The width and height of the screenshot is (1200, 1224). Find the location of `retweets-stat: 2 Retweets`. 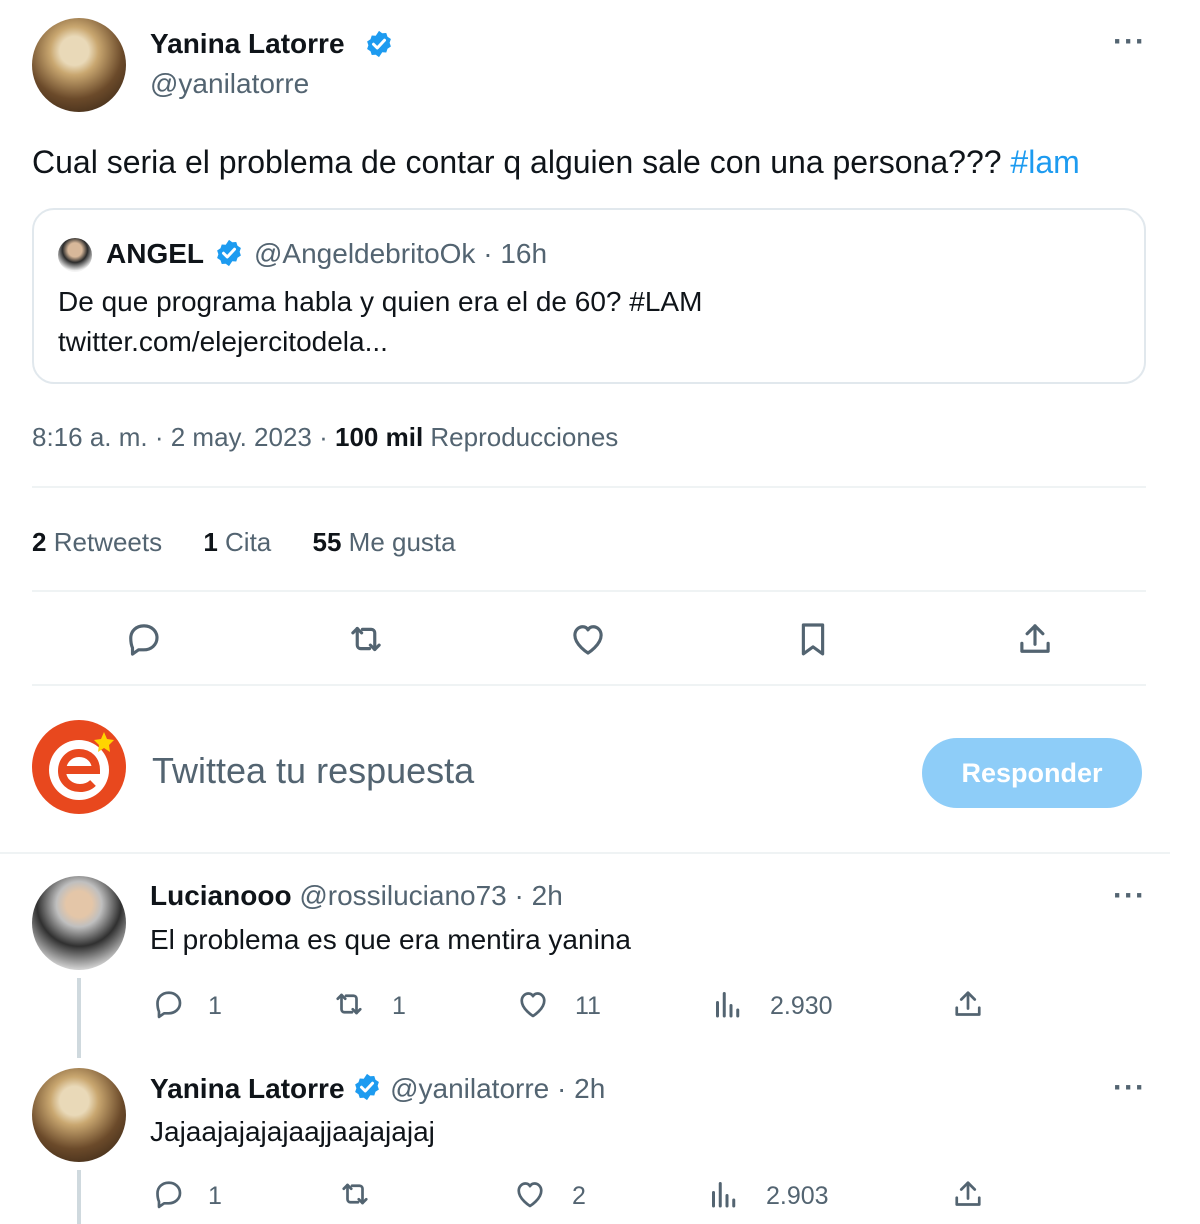

retweets-stat: 2 Retweets is located at coordinates (100, 542).